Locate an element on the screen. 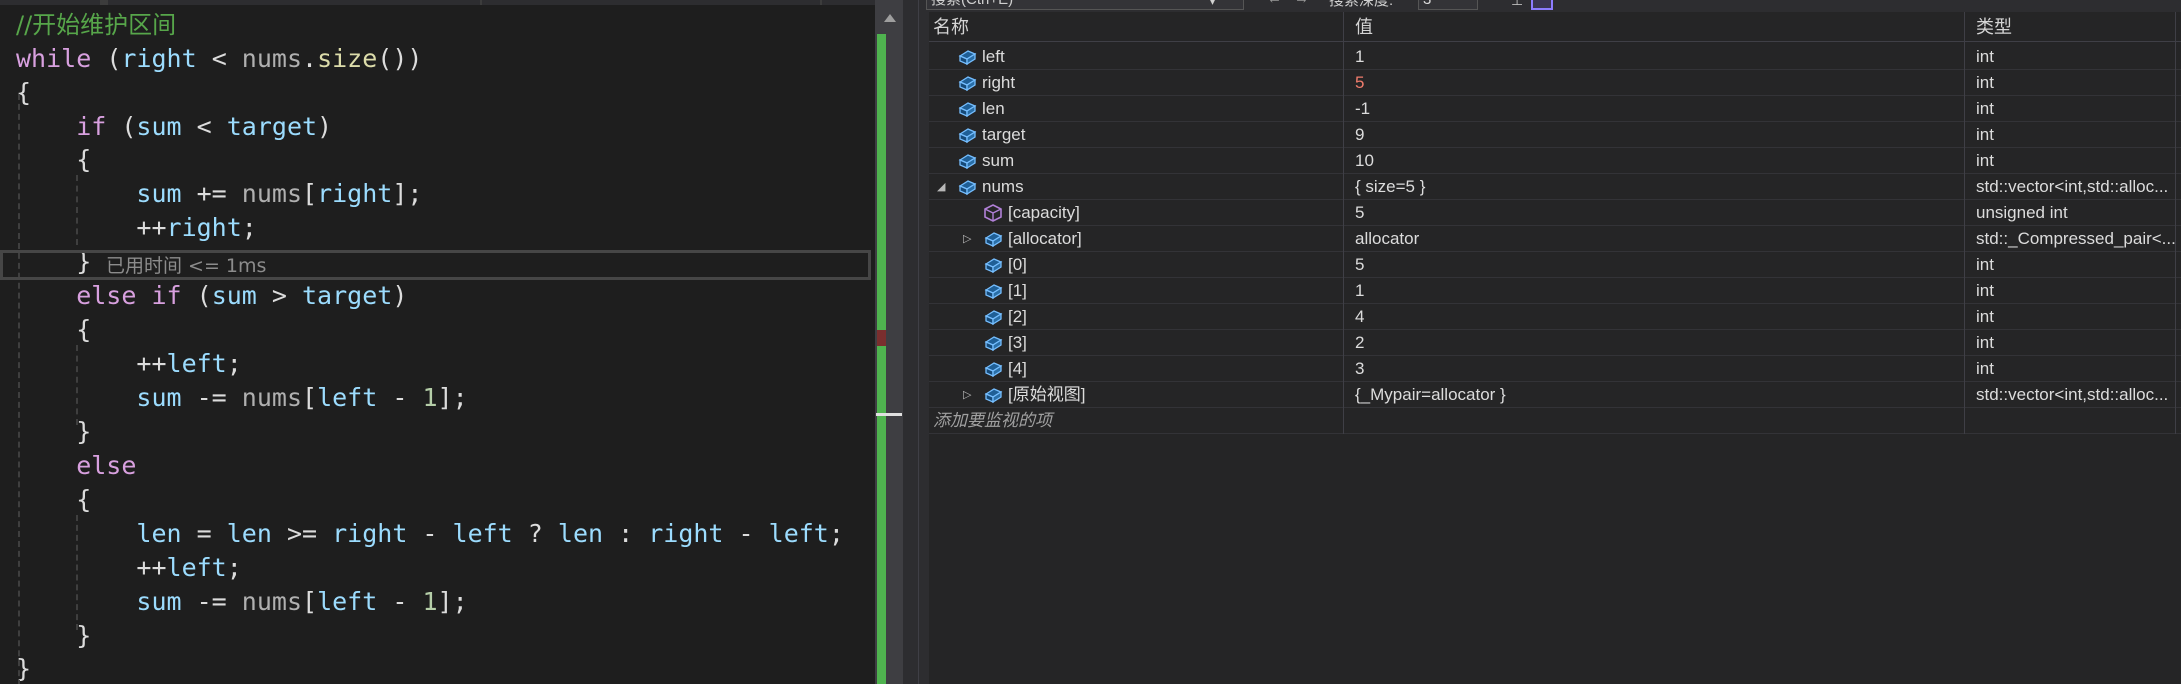 The height and width of the screenshot is (684, 2181). watch-row: [capacity] 5 unsigned int is located at coordinates (1555, 213).